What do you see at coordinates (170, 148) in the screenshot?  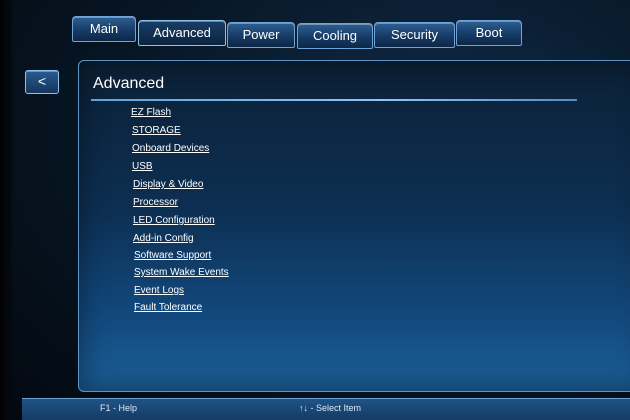 I see `menu-item-onboard-devices: Onboard Devices` at bounding box center [170, 148].